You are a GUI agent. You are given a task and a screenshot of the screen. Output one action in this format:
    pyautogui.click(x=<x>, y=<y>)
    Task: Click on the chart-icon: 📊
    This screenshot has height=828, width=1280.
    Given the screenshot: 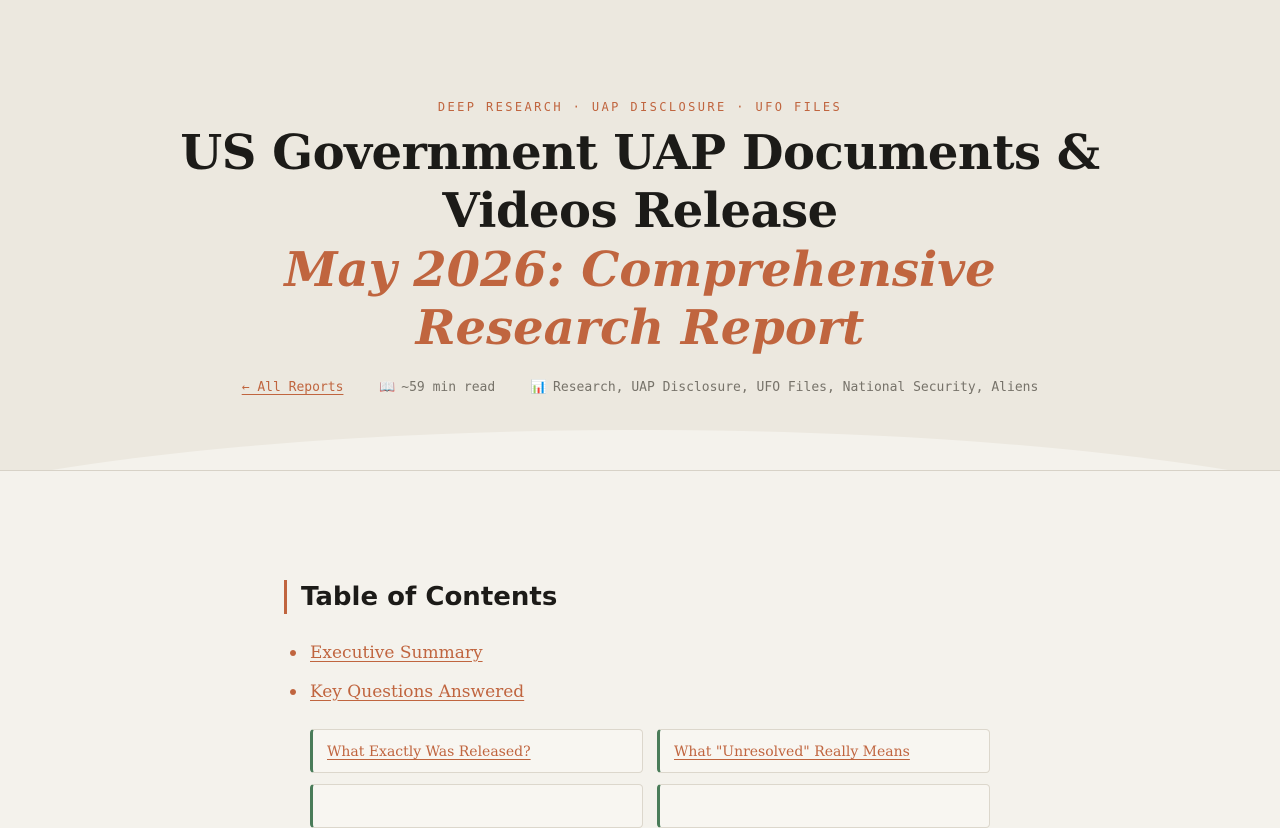 What is the action you would take?
    pyautogui.click(x=539, y=387)
    